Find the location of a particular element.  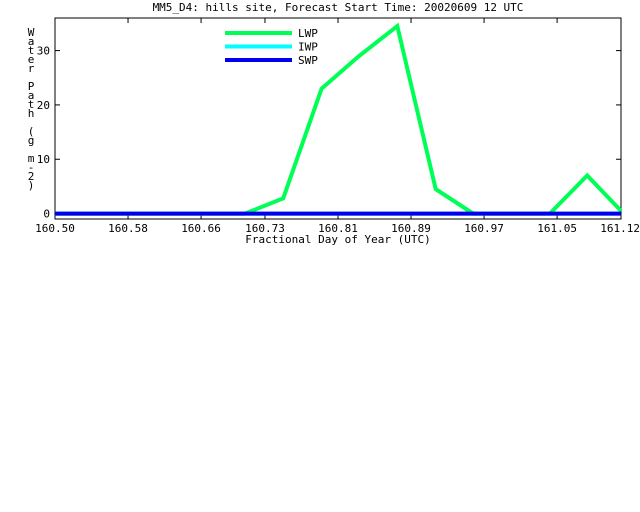

x-tick-label: 161.12 is located at coordinates (620, 228).